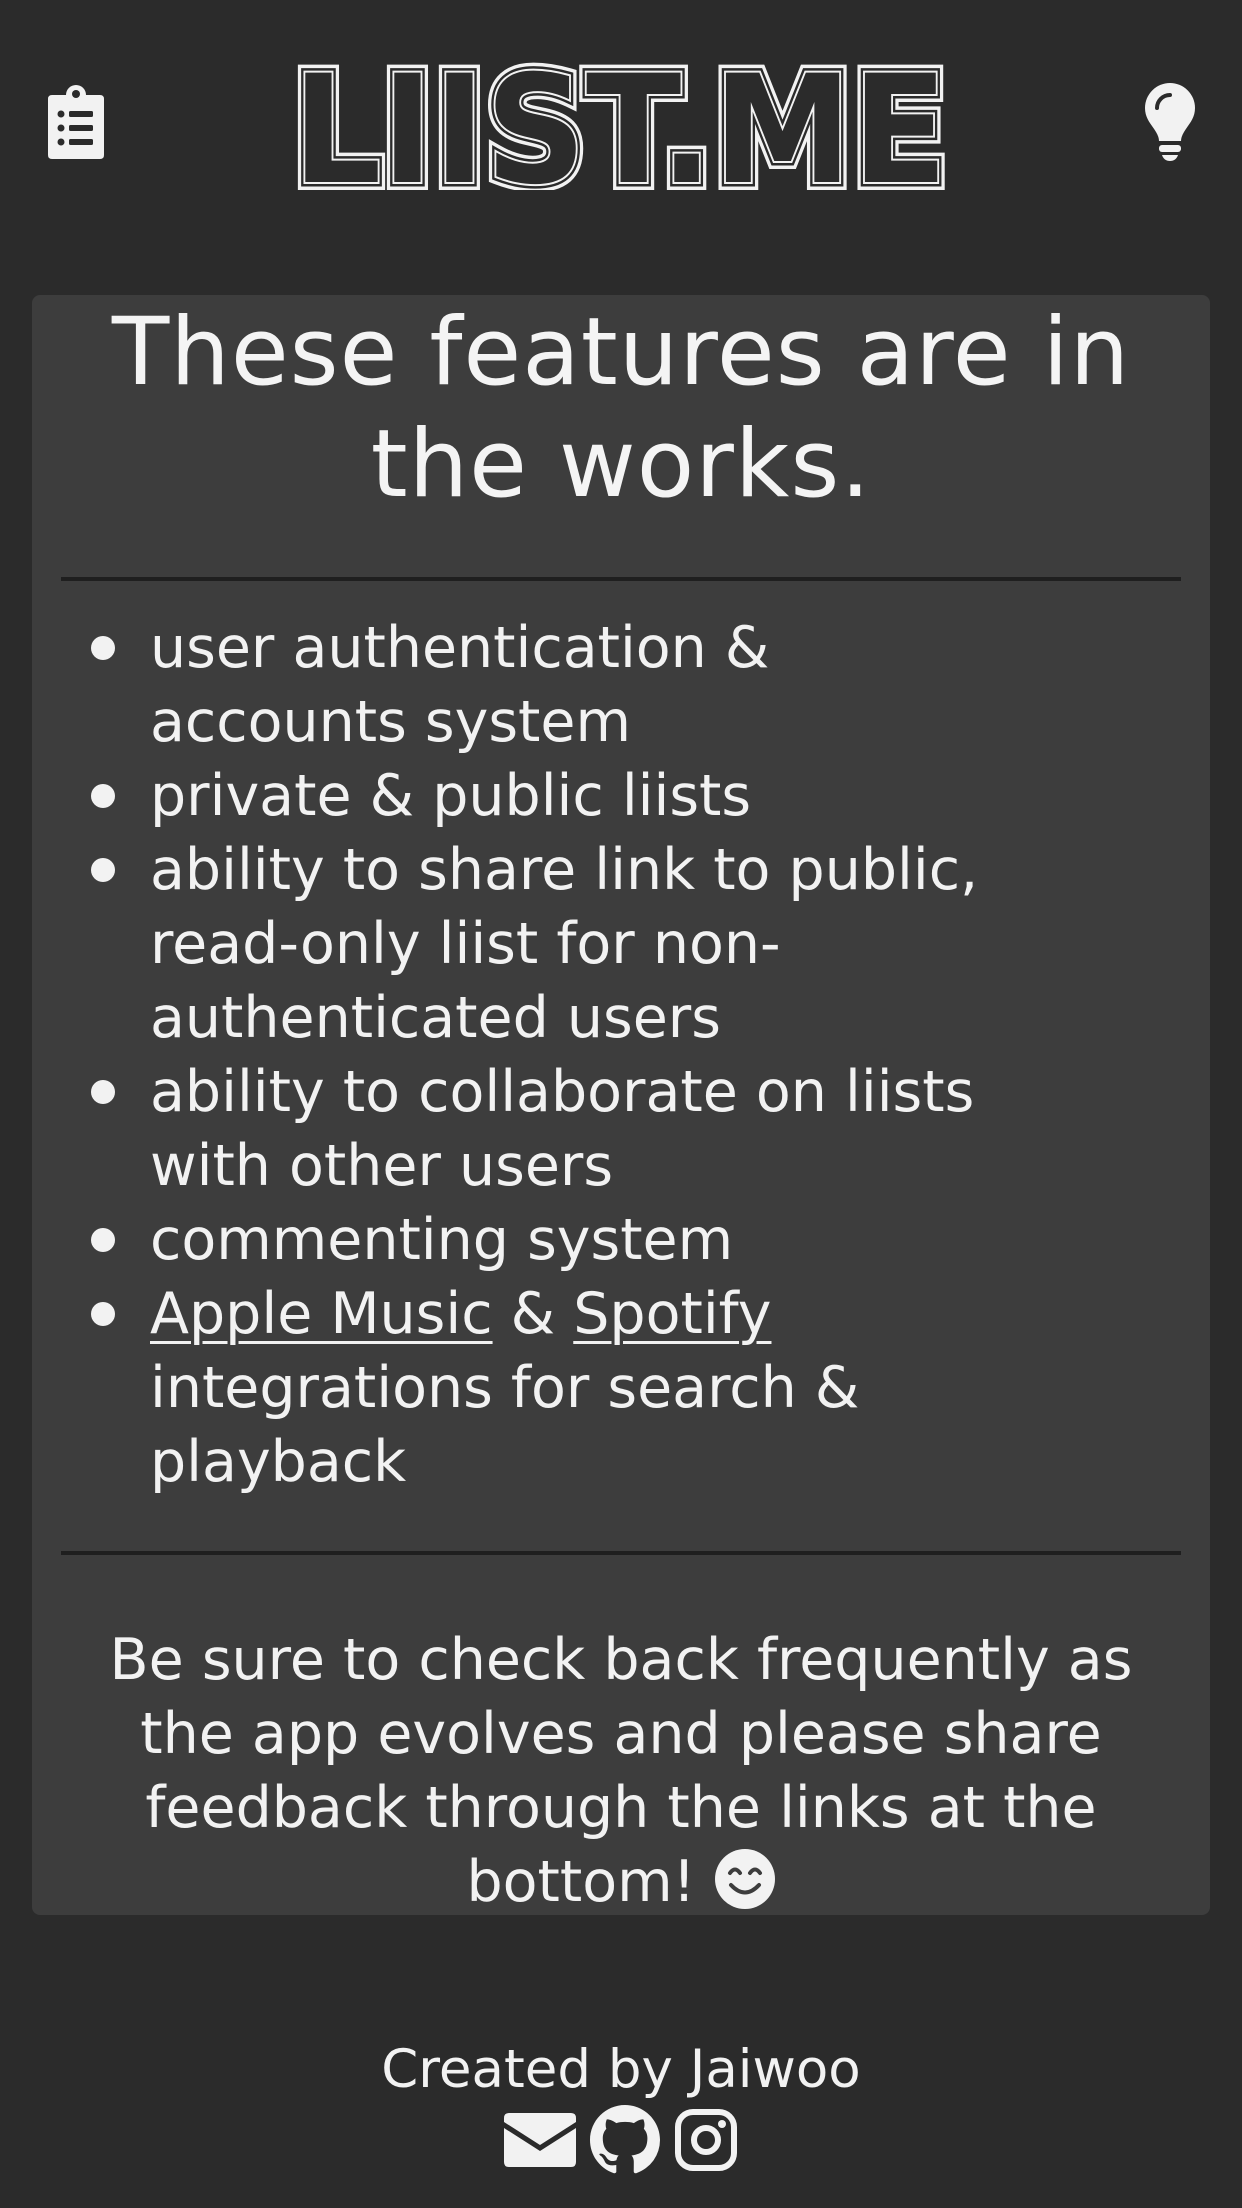  What do you see at coordinates (744, 1879) in the screenshot?
I see `smiling-face-icon` at bounding box center [744, 1879].